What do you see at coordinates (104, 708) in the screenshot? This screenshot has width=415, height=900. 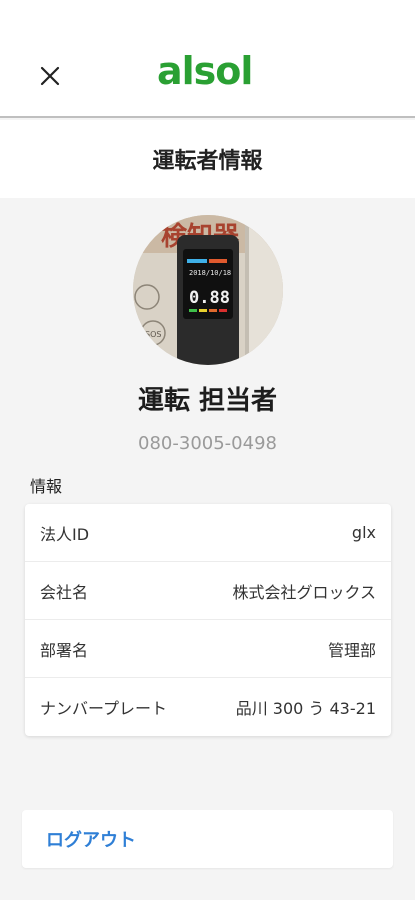 I see `info-label: ナンバープレート` at bounding box center [104, 708].